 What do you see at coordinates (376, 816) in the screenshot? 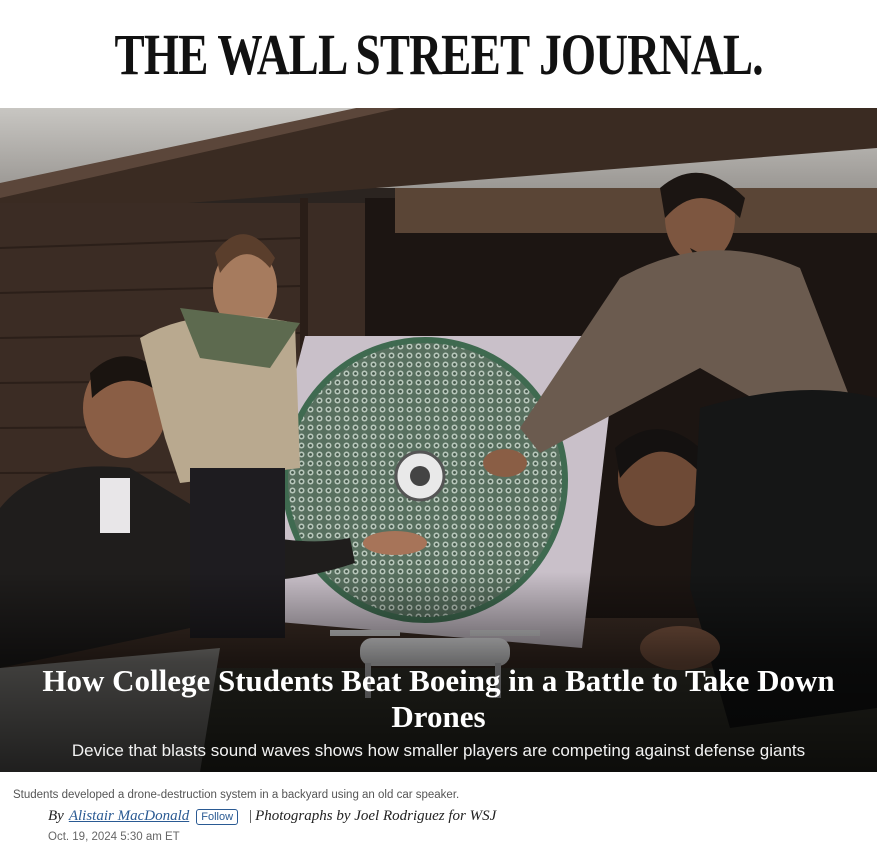
I see `photo-credit: Photographs by Joel Rodriguez for WSJ` at bounding box center [376, 816].